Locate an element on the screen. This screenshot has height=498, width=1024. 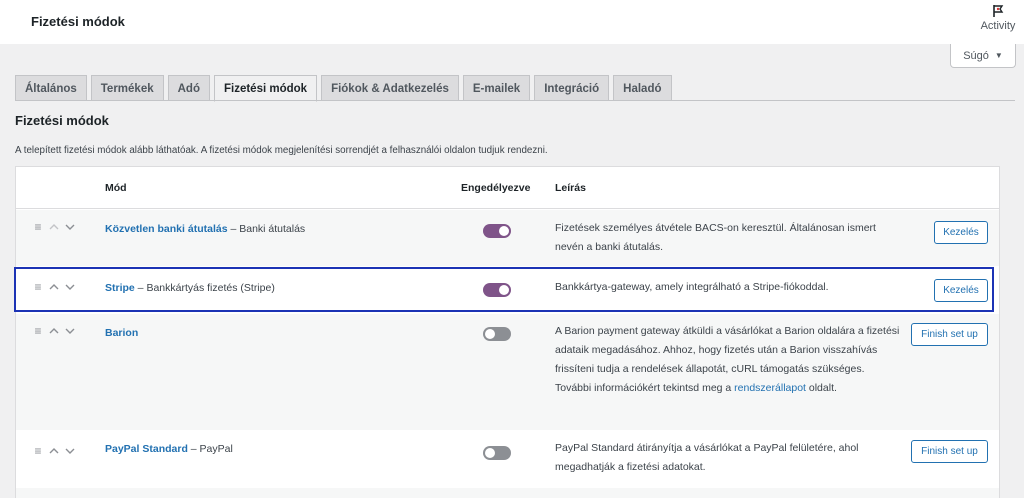
help-button: Súgó ▼ is located at coordinates (983, 56).